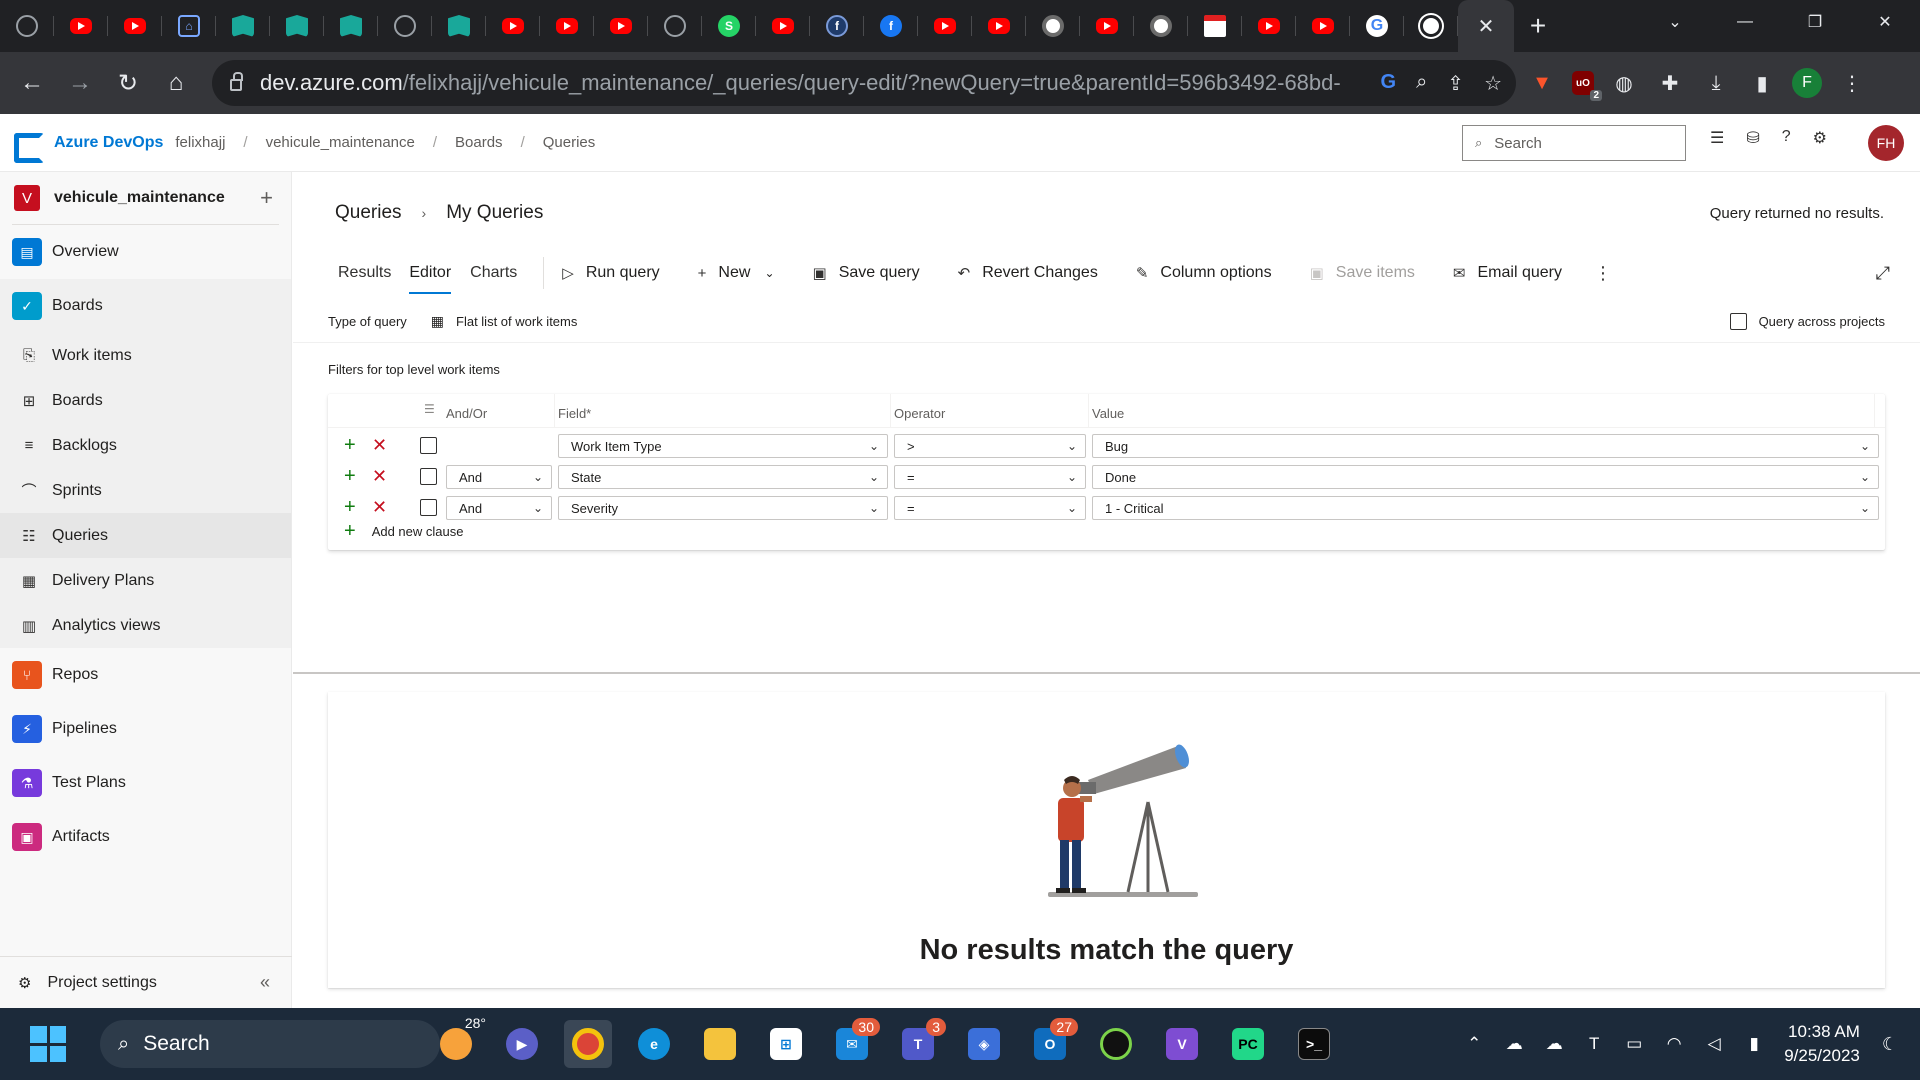 This screenshot has height=1080, width=1920. I want to click on close-window-icon: ✕, so click(1885, 22).